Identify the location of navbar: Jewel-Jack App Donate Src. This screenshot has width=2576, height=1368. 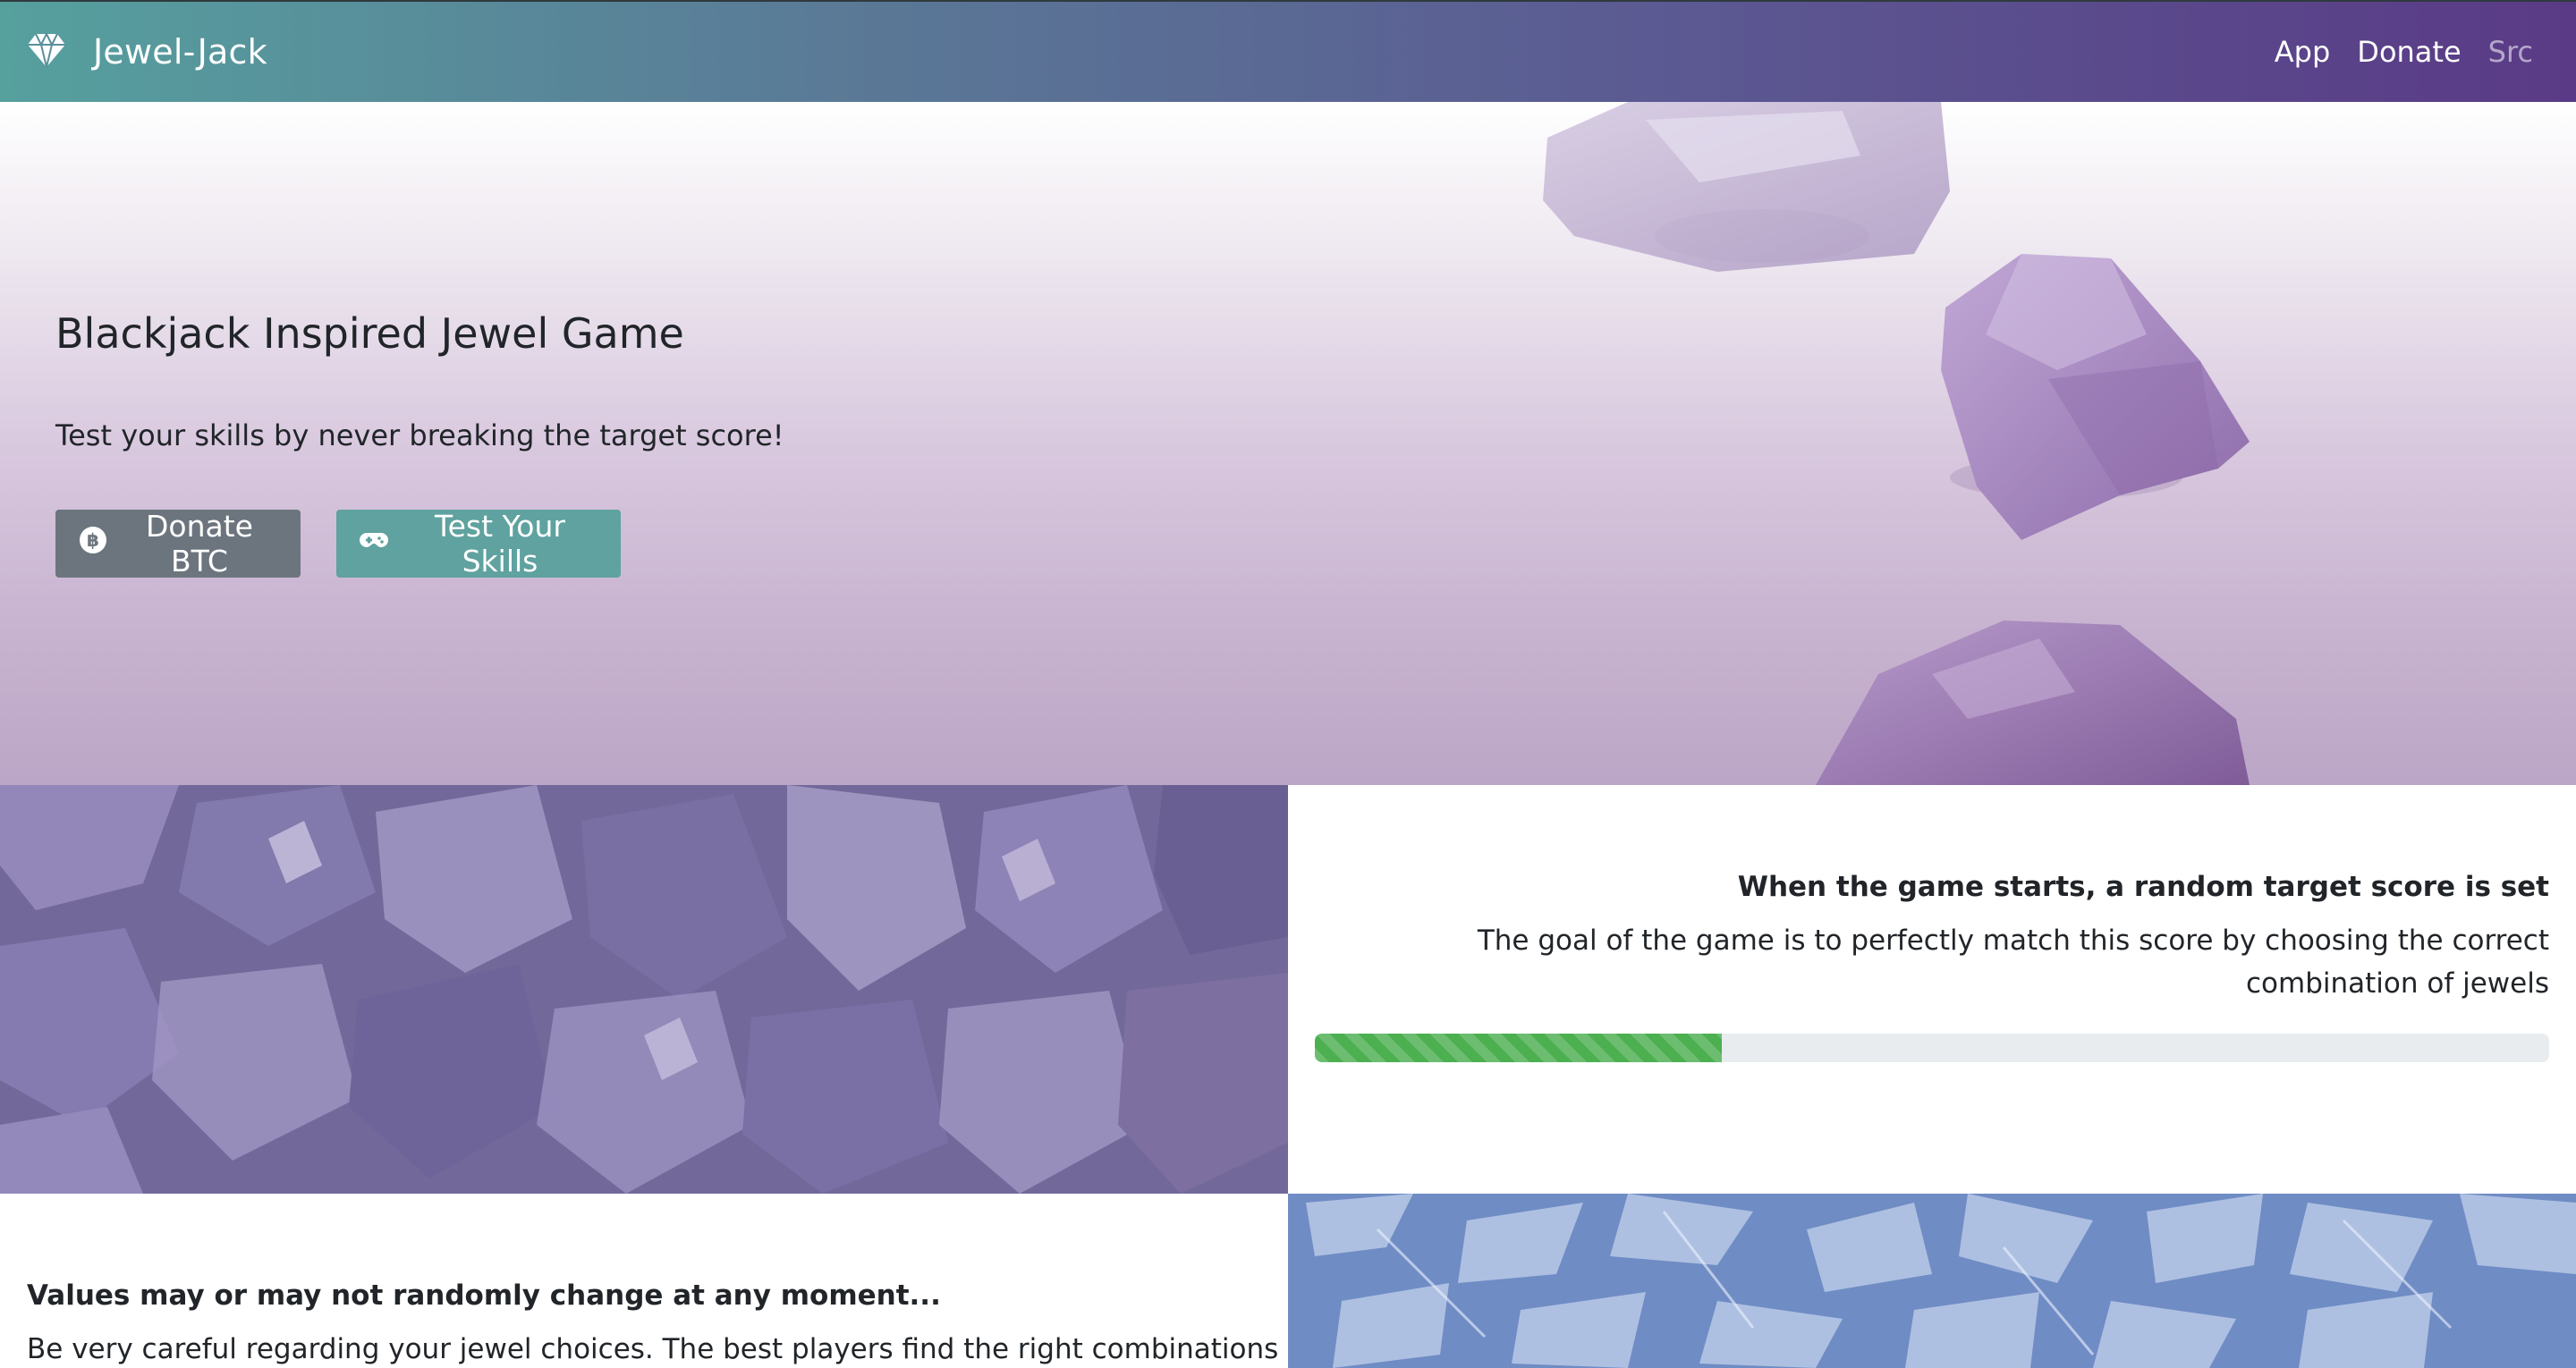
(1288, 51).